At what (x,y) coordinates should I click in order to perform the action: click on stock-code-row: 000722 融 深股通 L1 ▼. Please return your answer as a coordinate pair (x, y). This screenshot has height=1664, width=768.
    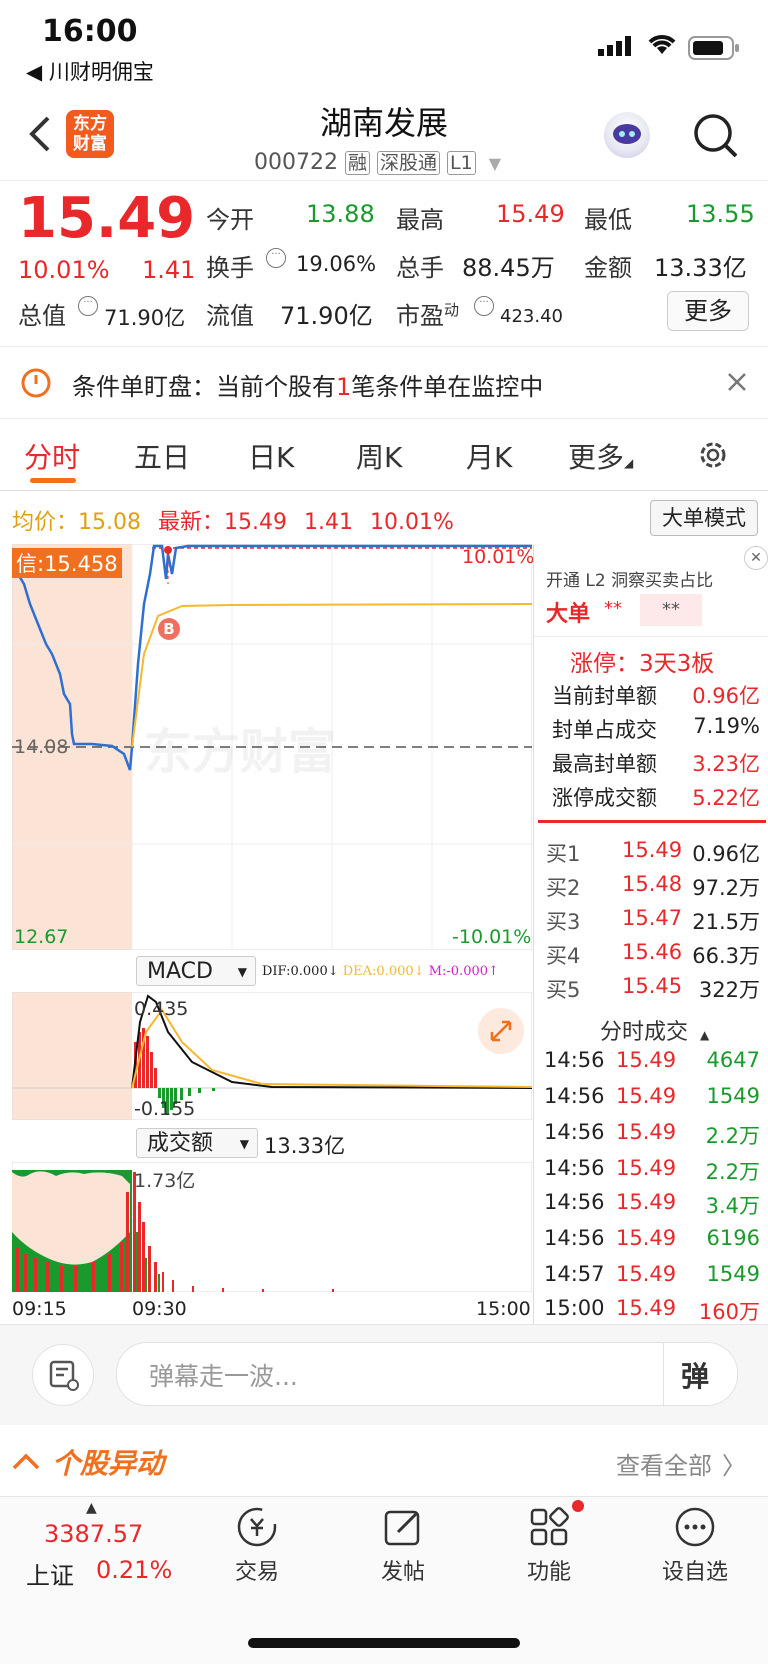
    Looking at the image, I should click on (377, 161).